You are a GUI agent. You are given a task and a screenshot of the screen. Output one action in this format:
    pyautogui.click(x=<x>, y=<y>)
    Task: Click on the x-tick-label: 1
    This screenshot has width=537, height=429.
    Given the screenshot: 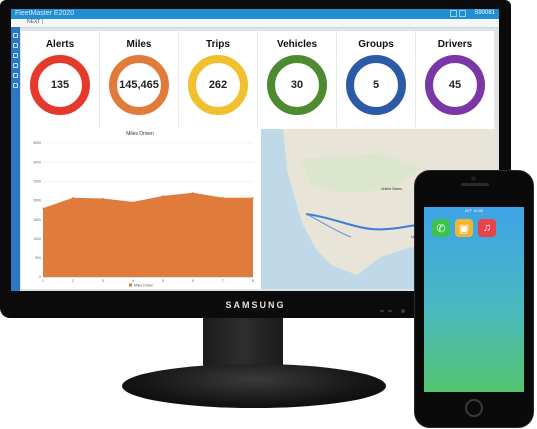 What is the action you would take?
    pyautogui.click(x=43, y=281)
    